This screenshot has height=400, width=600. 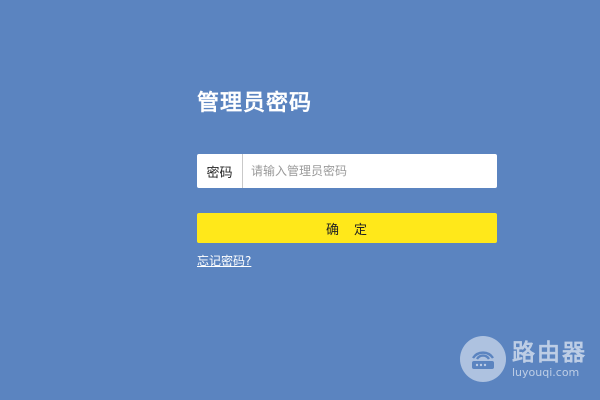 I want to click on password-field-row: 密码, so click(x=347, y=171).